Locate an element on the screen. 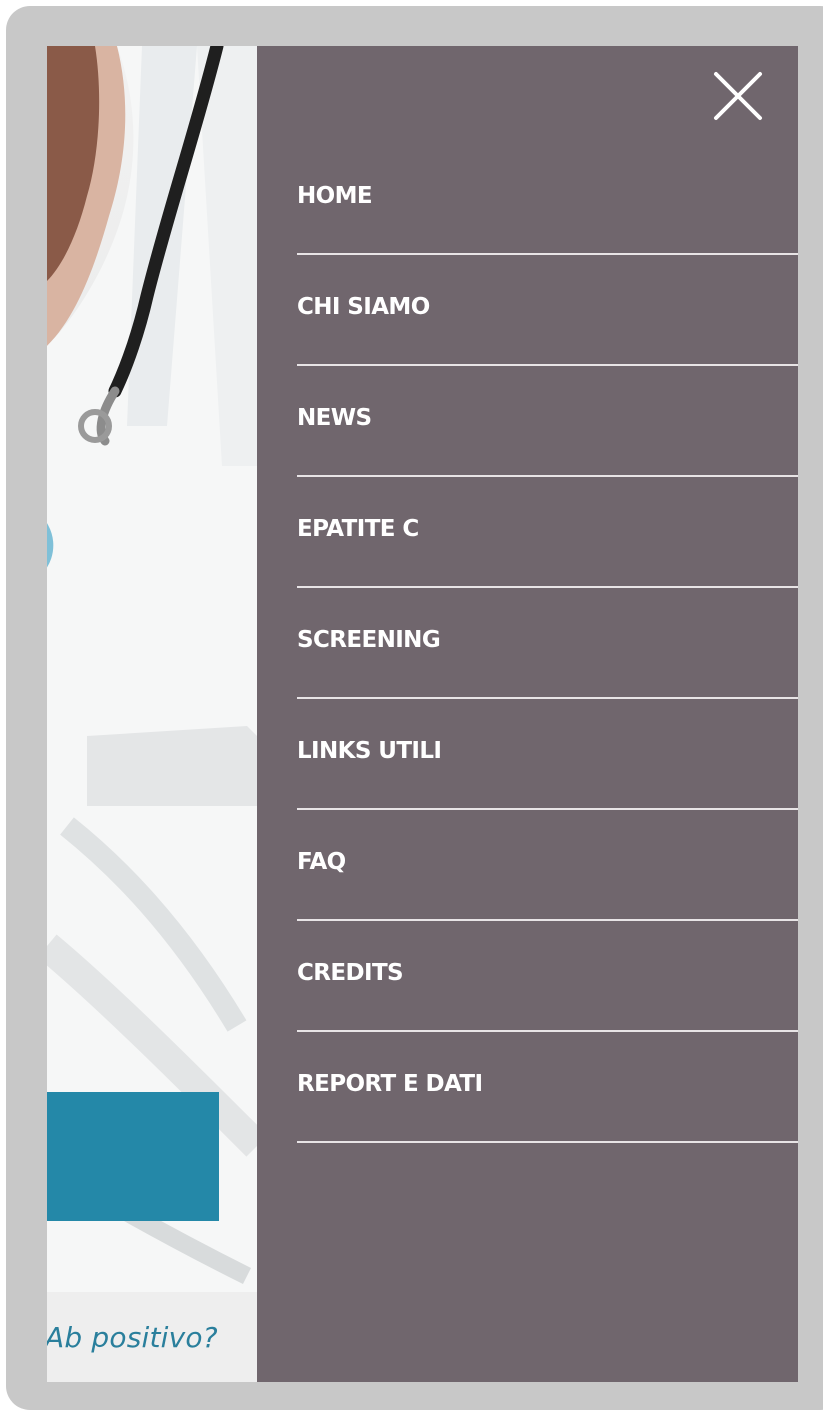  menu-item-report-e-dati: REPORT E DATI is located at coordinates (547, 1087).